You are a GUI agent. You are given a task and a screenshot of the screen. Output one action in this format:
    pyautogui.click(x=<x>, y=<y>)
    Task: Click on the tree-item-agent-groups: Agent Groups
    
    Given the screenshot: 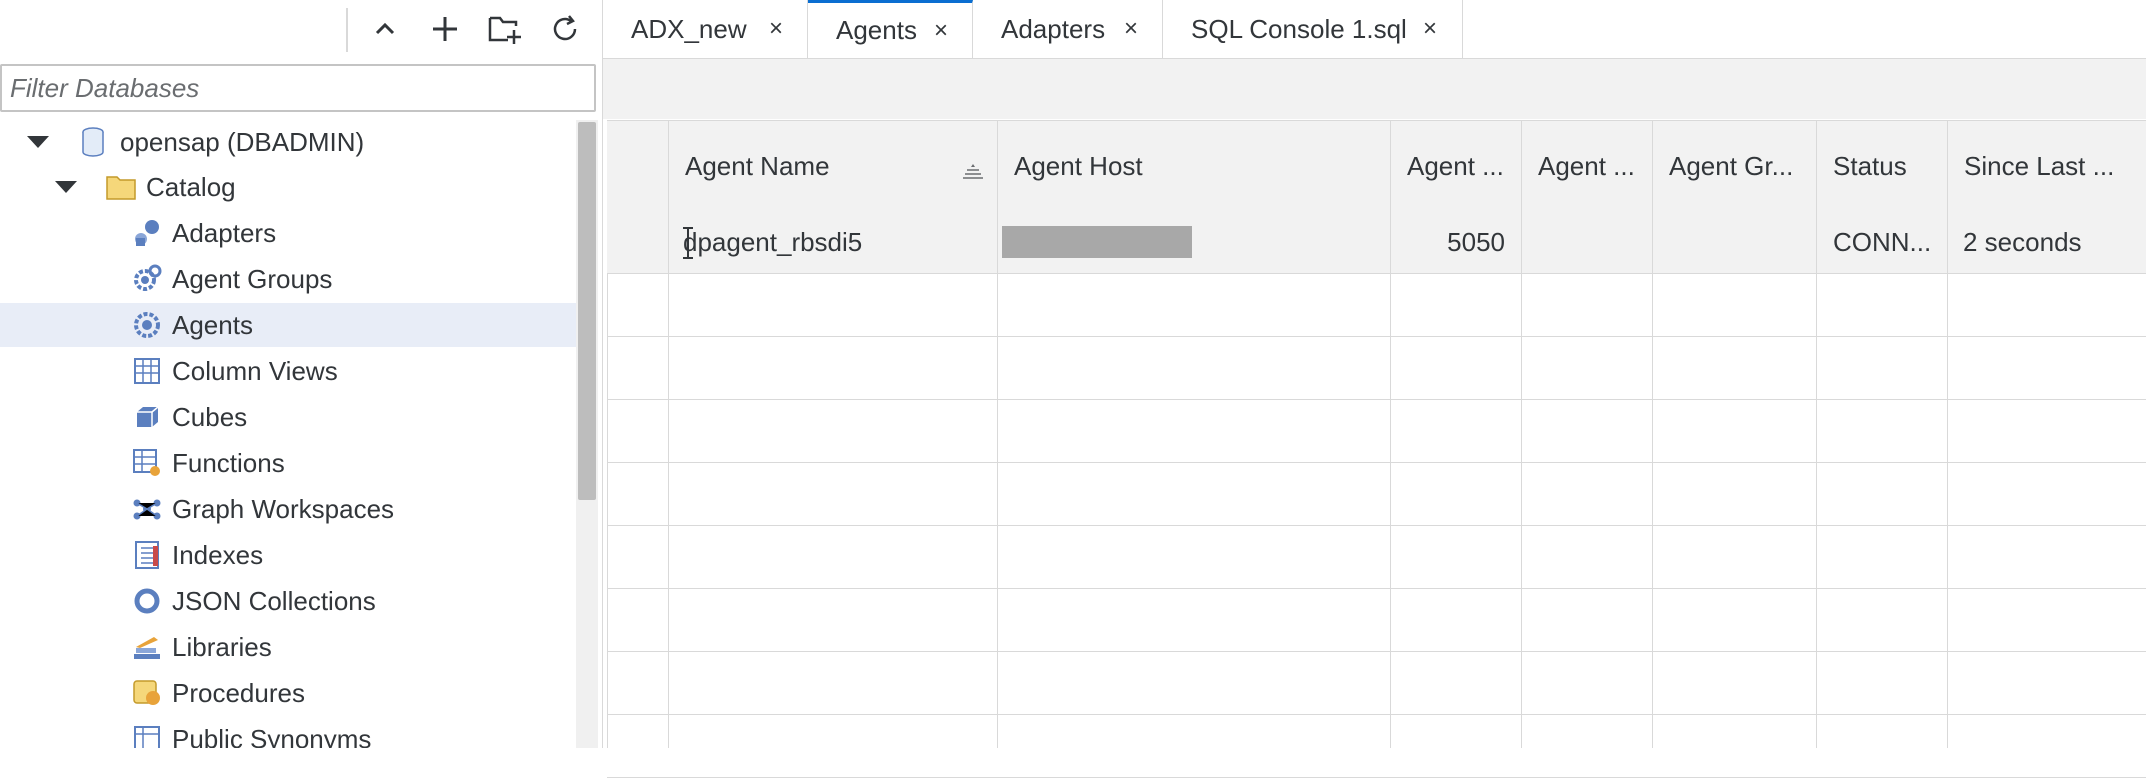 What is the action you would take?
    pyautogui.click(x=288, y=279)
    